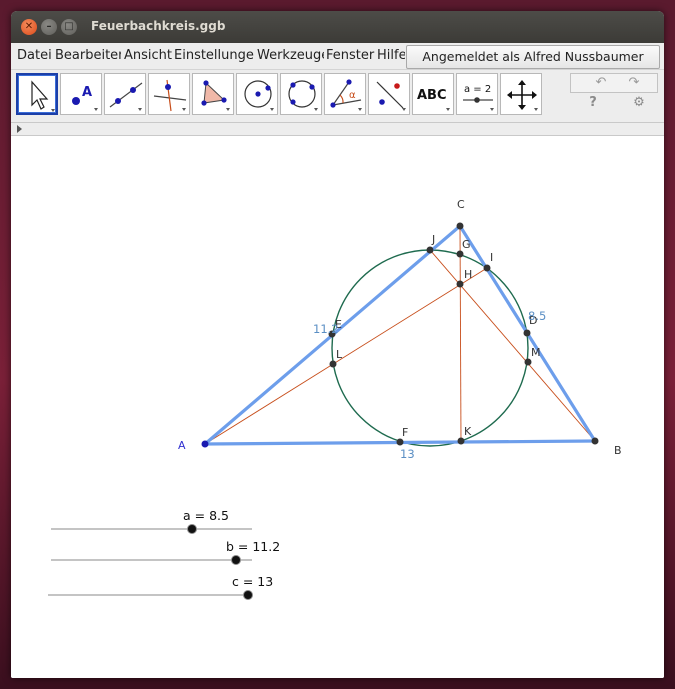 This screenshot has width=675, height=689. I want to click on svg-text: A, so click(87, 92).